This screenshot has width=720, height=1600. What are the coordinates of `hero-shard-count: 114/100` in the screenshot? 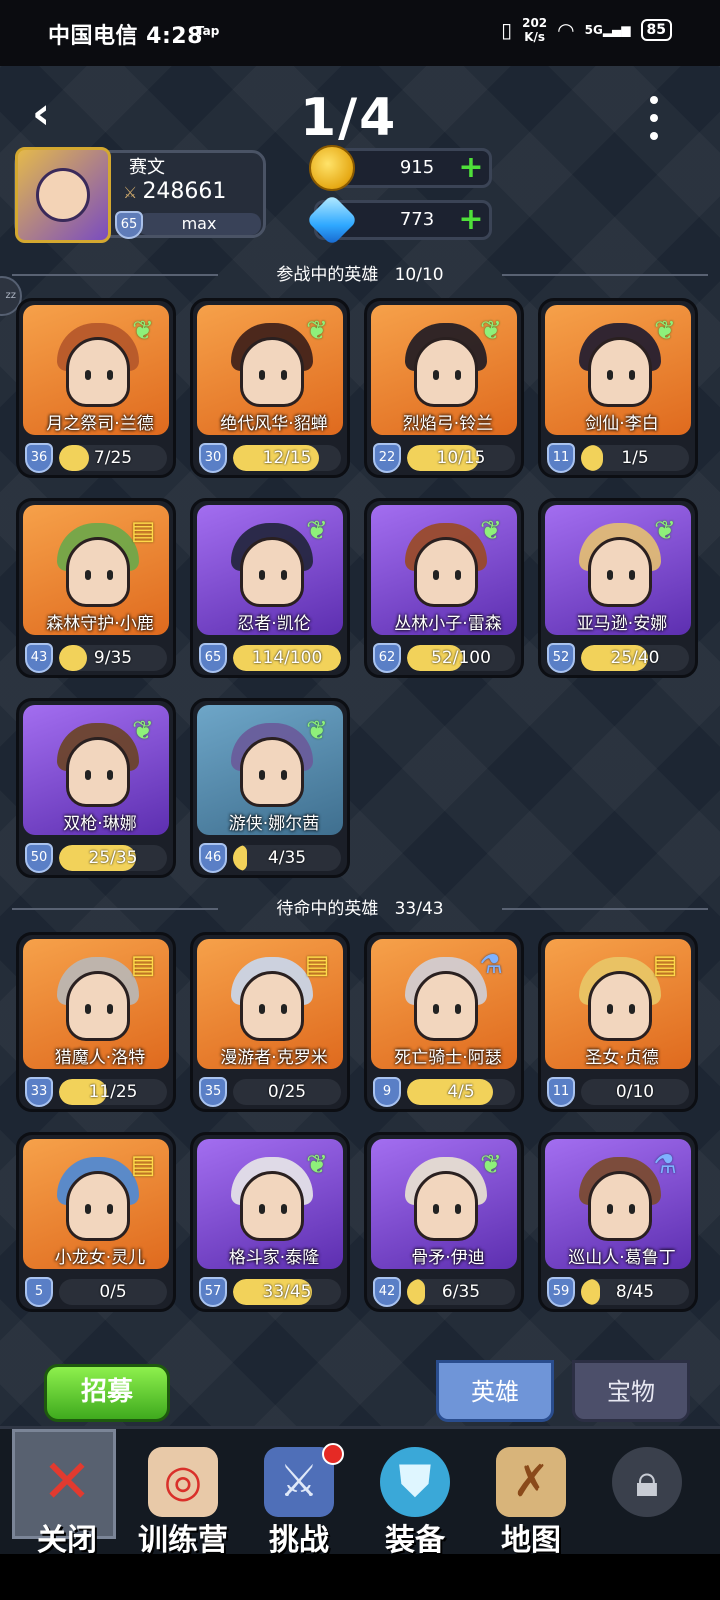 It's located at (287, 658).